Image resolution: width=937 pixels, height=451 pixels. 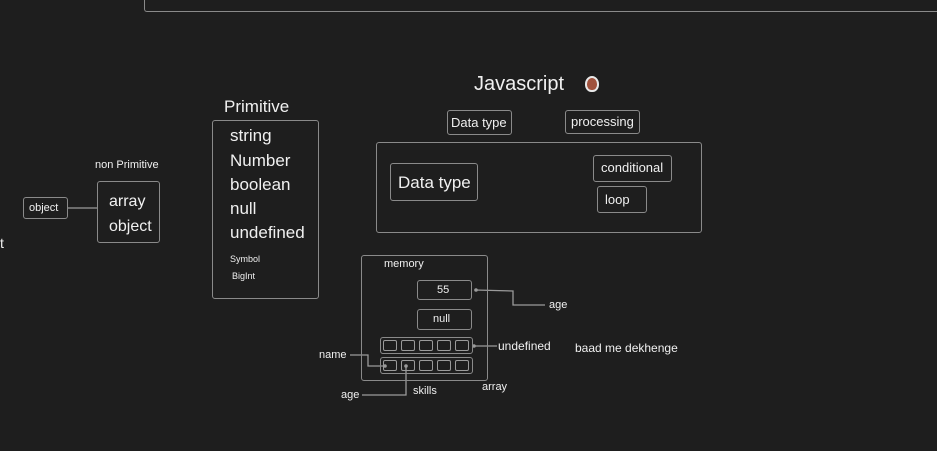 What do you see at coordinates (267, 232) in the screenshot?
I see `primitive-item: undefined` at bounding box center [267, 232].